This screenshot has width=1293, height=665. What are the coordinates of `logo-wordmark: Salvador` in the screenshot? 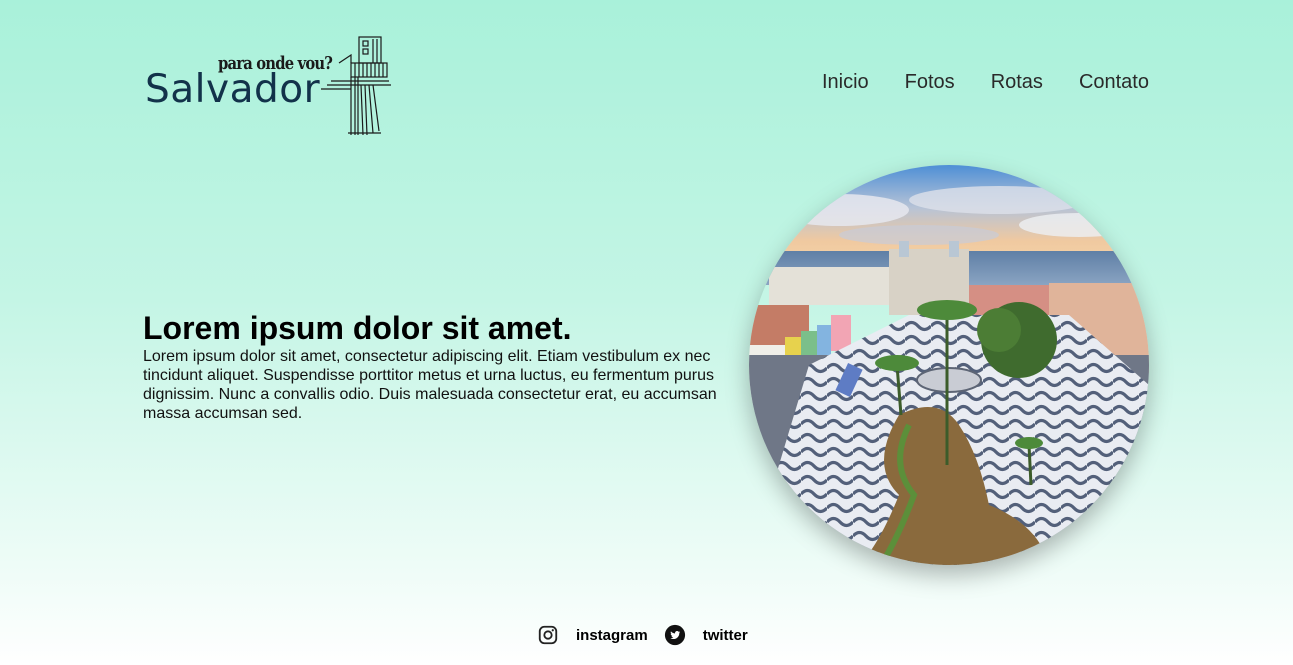 It's located at (233, 89).